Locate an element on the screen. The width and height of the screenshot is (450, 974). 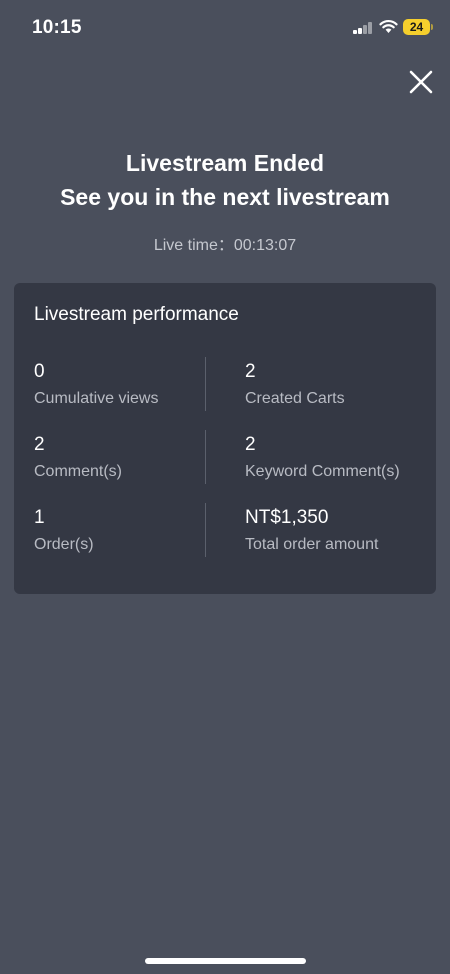
home-indicator is located at coordinates (225, 961).